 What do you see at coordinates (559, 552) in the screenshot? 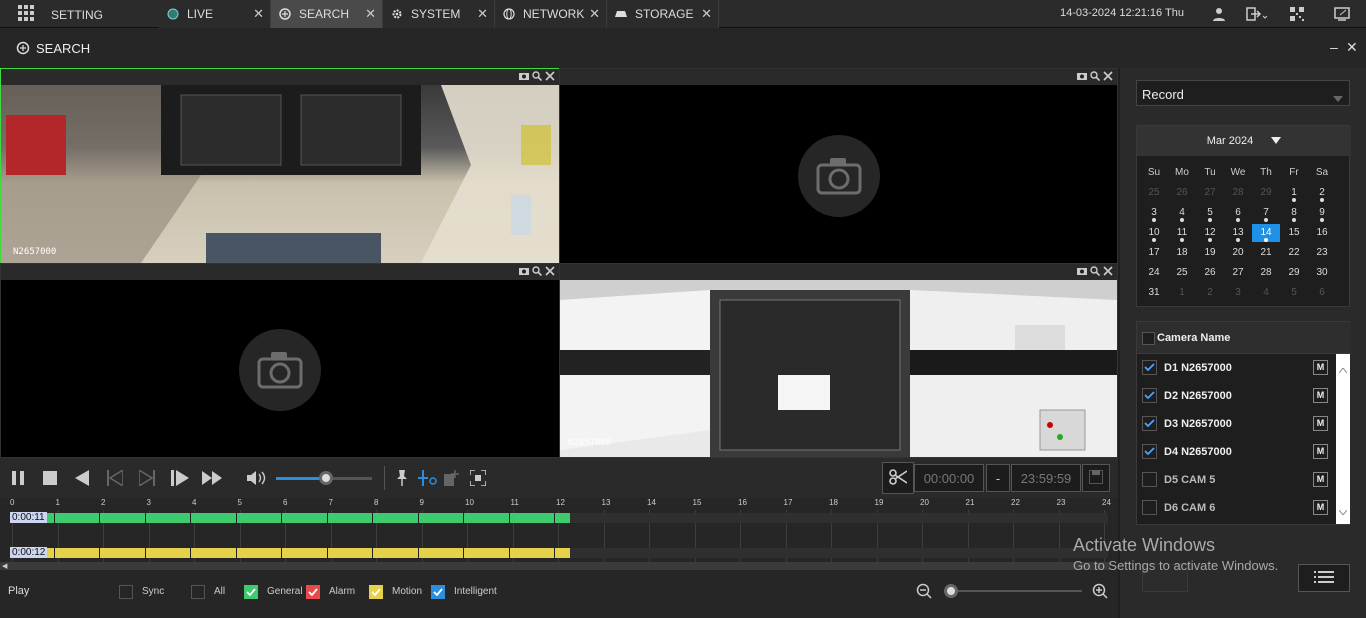
I see `timeline-track-2: 0:00:12` at bounding box center [559, 552].